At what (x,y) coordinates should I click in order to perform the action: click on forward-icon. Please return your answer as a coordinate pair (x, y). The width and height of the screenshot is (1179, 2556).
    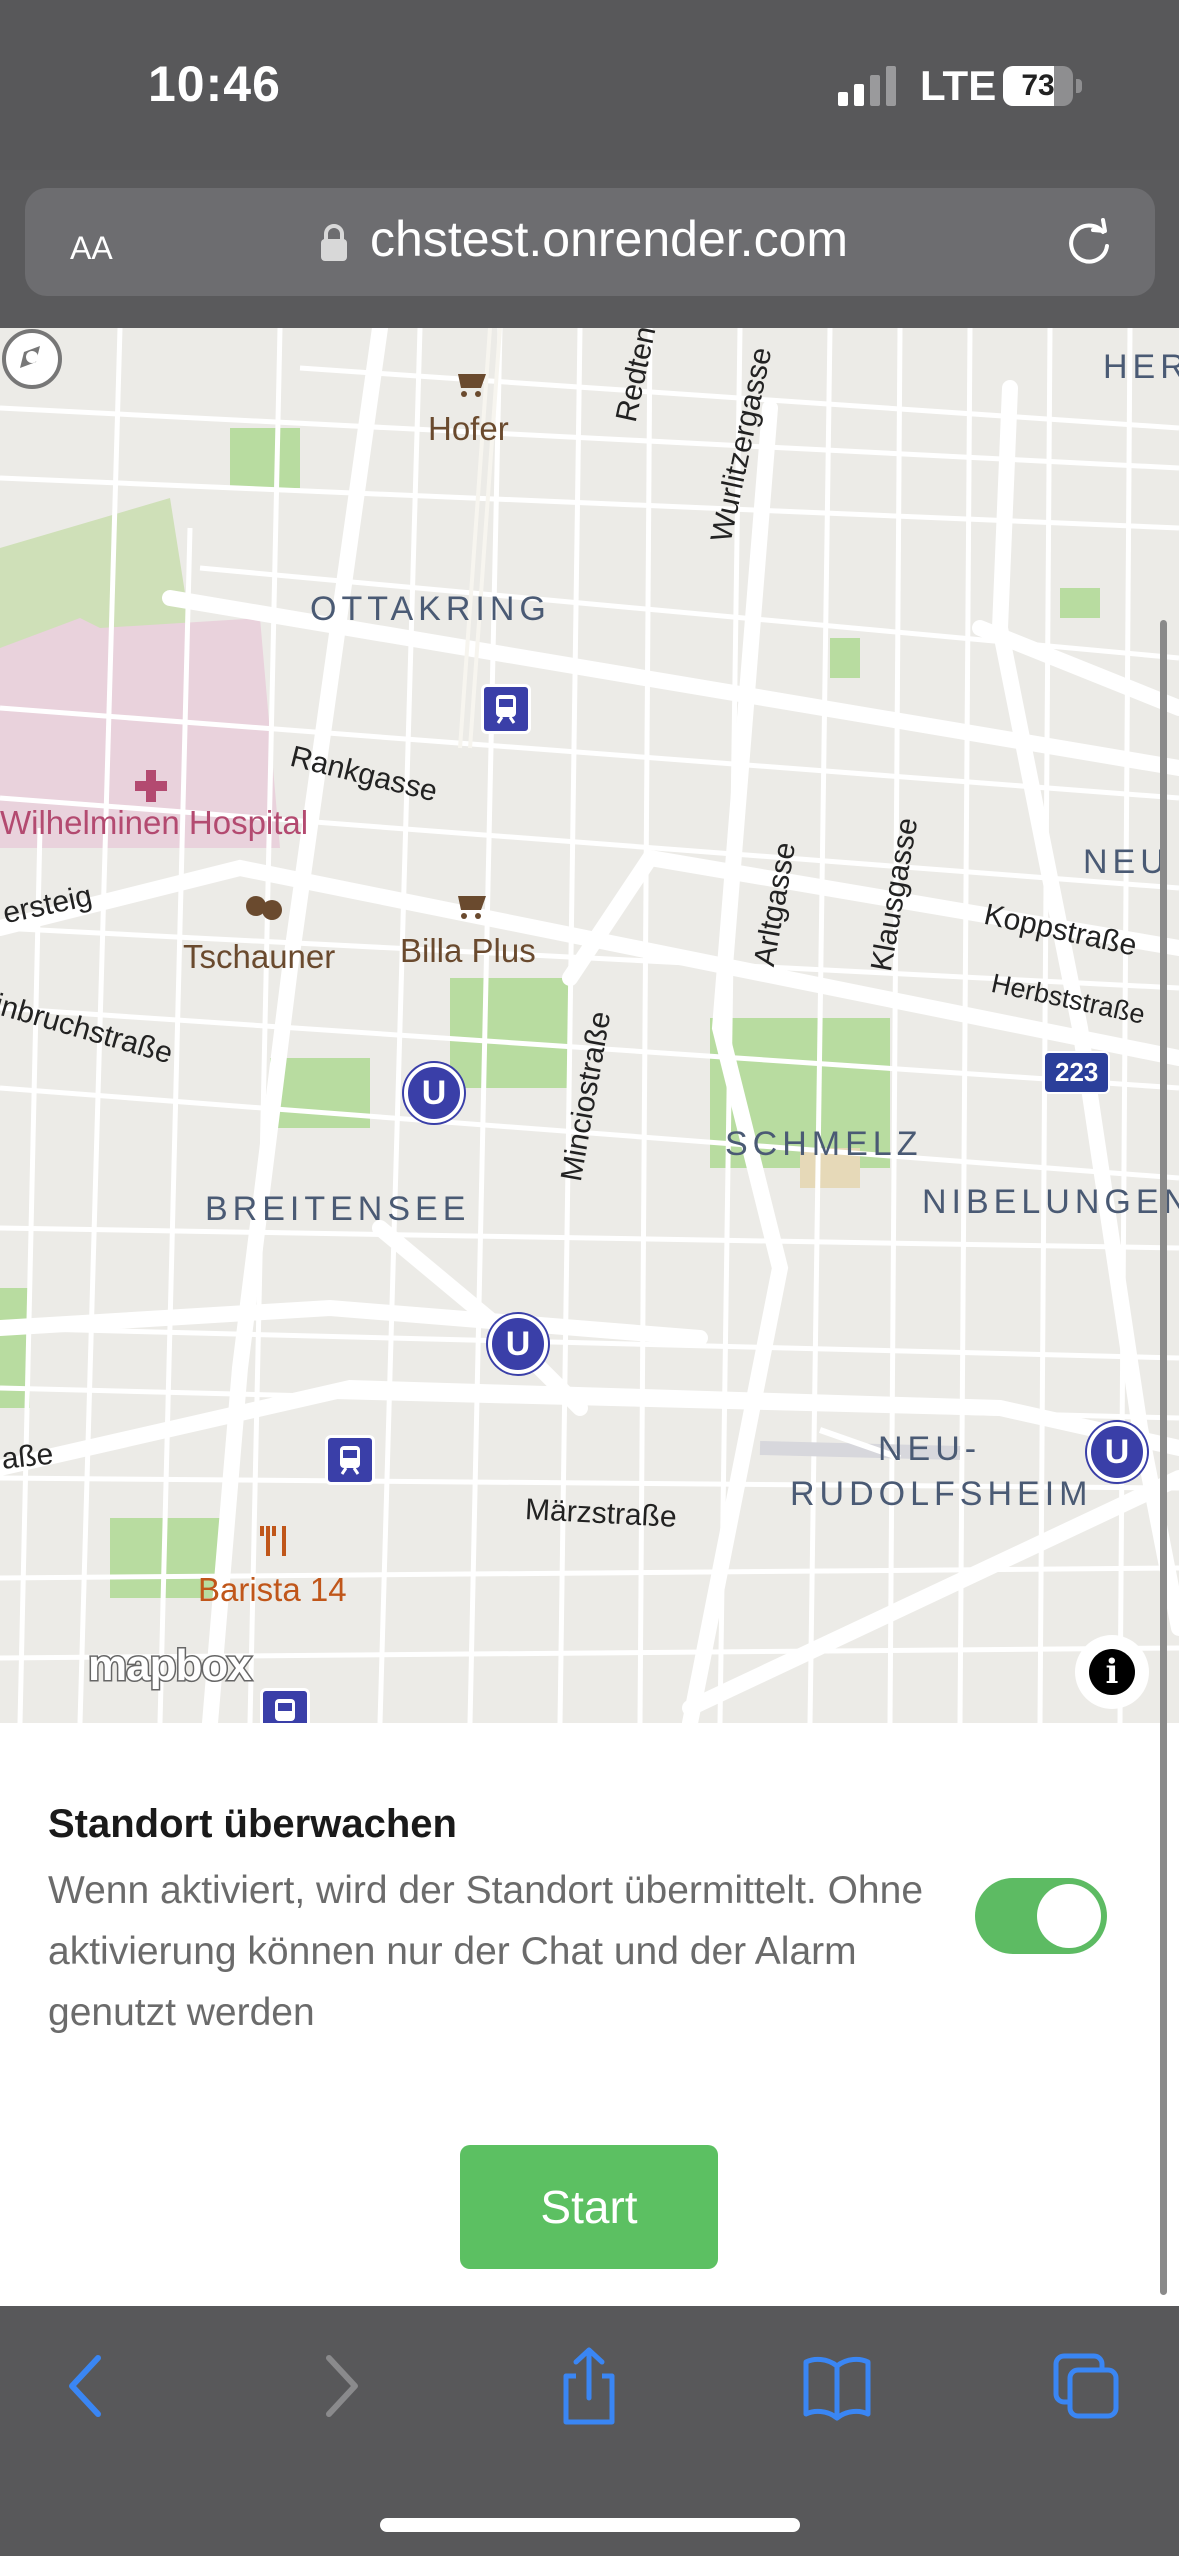
    Looking at the image, I should click on (340, 2386).